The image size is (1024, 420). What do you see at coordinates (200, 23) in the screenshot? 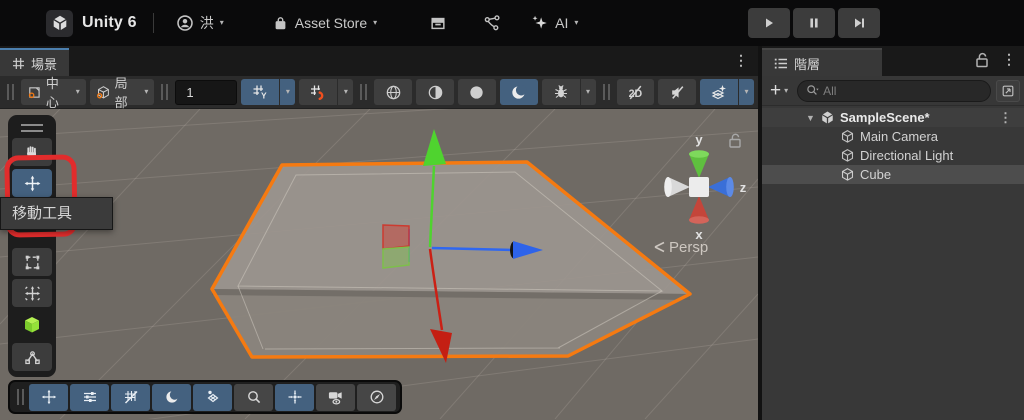
I see `account-menu: 洪 ▾` at bounding box center [200, 23].